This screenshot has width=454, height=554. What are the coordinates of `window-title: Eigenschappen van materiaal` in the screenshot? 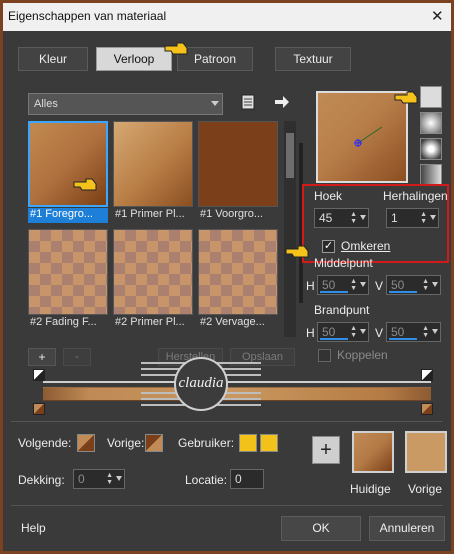 It's located at (87, 16).